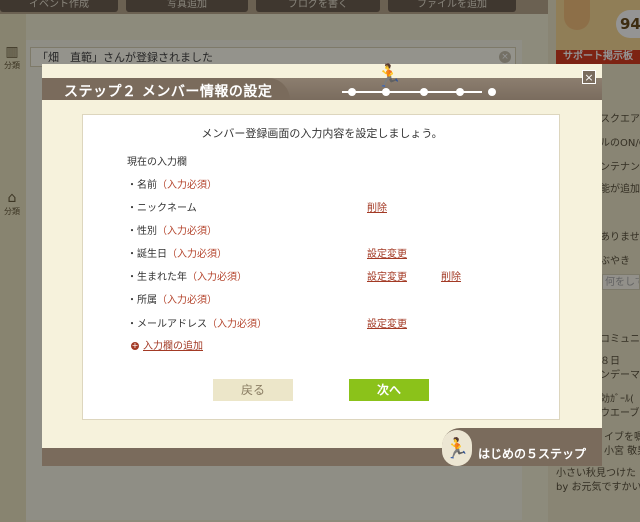 The width and height of the screenshot is (640, 522). What do you see at coordinates (157, 162) in the screenshot?
I see `section-label: 現在の入力欄` at bounding box center [157, 162].